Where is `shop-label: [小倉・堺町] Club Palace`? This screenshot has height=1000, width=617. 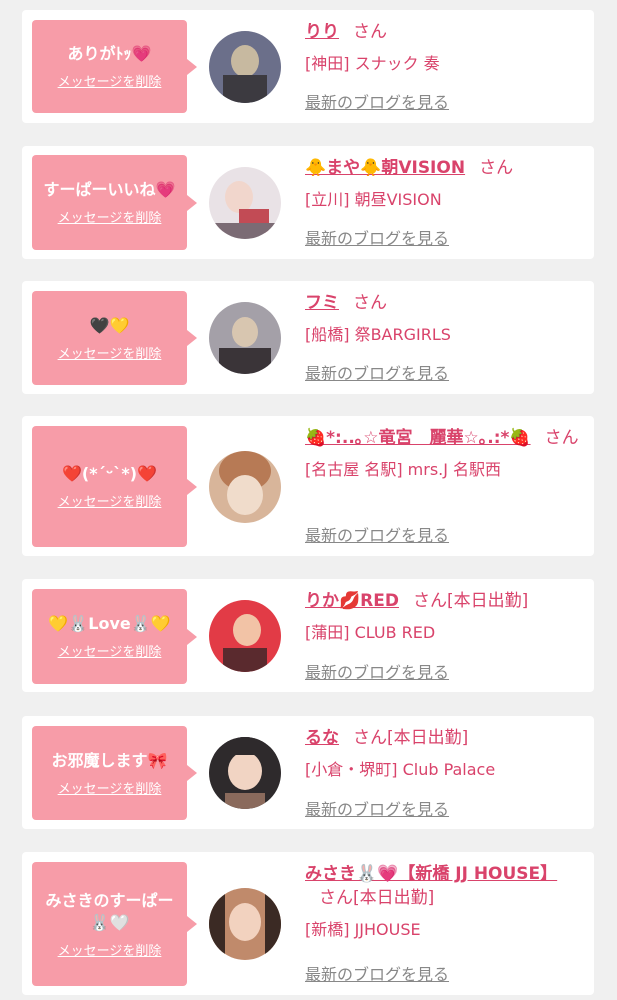
shop-label: [小倉・堺町] Club Palace is located at coordinates (400, 769).